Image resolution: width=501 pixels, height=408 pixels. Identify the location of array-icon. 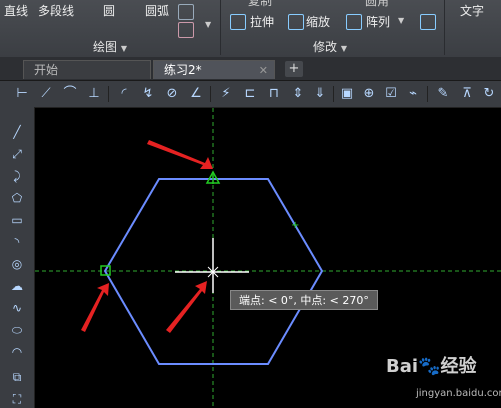
(354, 22).